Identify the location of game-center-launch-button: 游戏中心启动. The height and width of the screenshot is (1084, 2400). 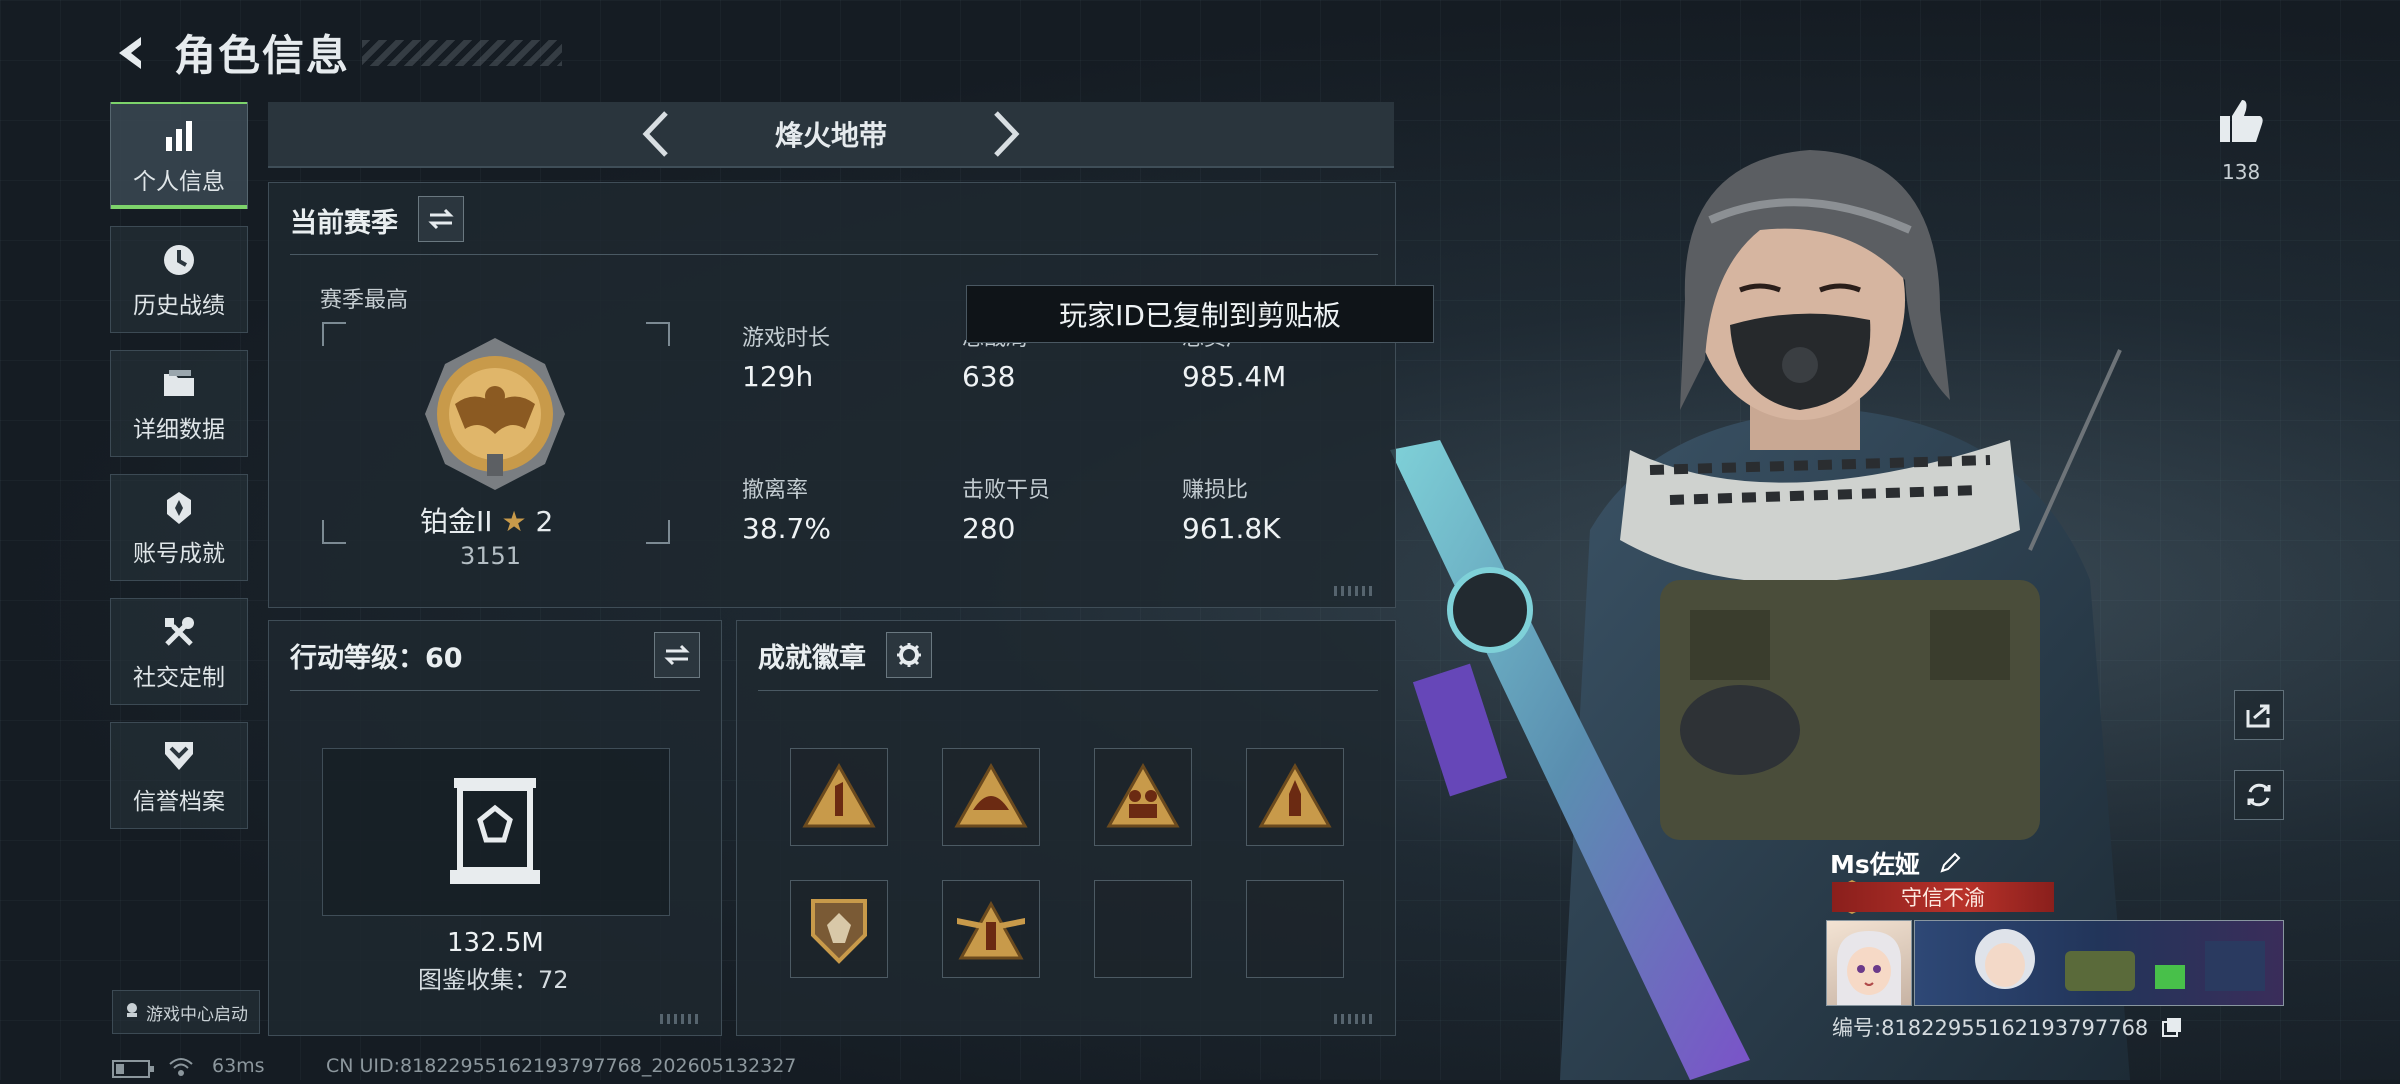
(186, 1012).